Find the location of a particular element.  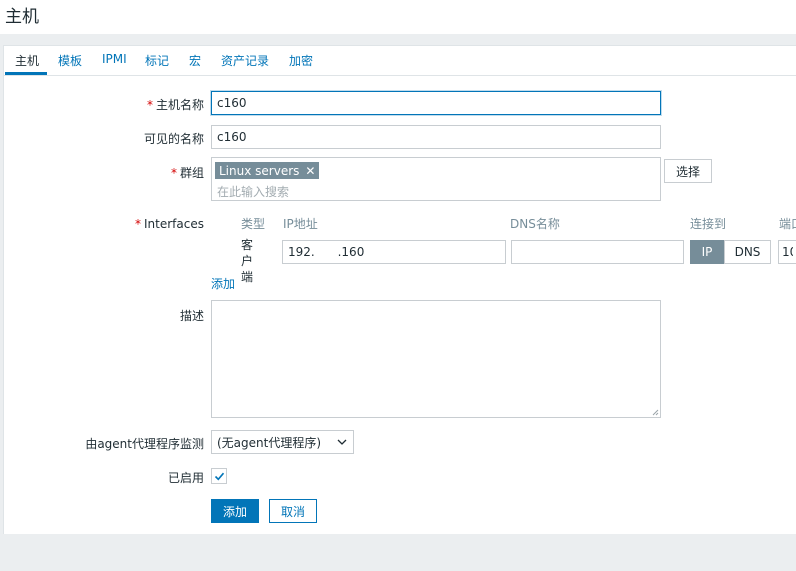

select-groups-button: 选择 is located at coordinates (688, 171).